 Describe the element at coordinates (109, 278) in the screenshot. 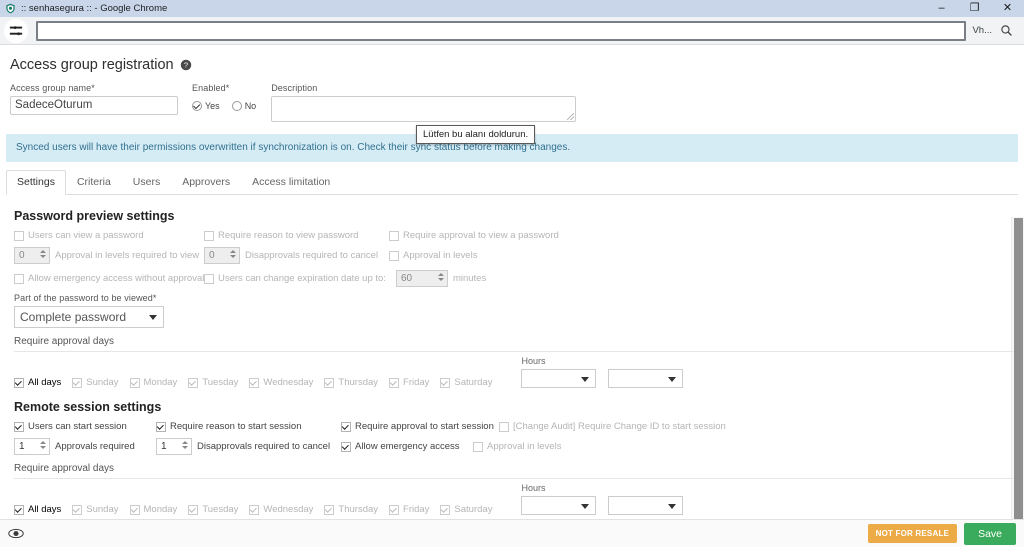

I see `allow-emergency-no-approval-item: Allow emergency access without approval` at that location.